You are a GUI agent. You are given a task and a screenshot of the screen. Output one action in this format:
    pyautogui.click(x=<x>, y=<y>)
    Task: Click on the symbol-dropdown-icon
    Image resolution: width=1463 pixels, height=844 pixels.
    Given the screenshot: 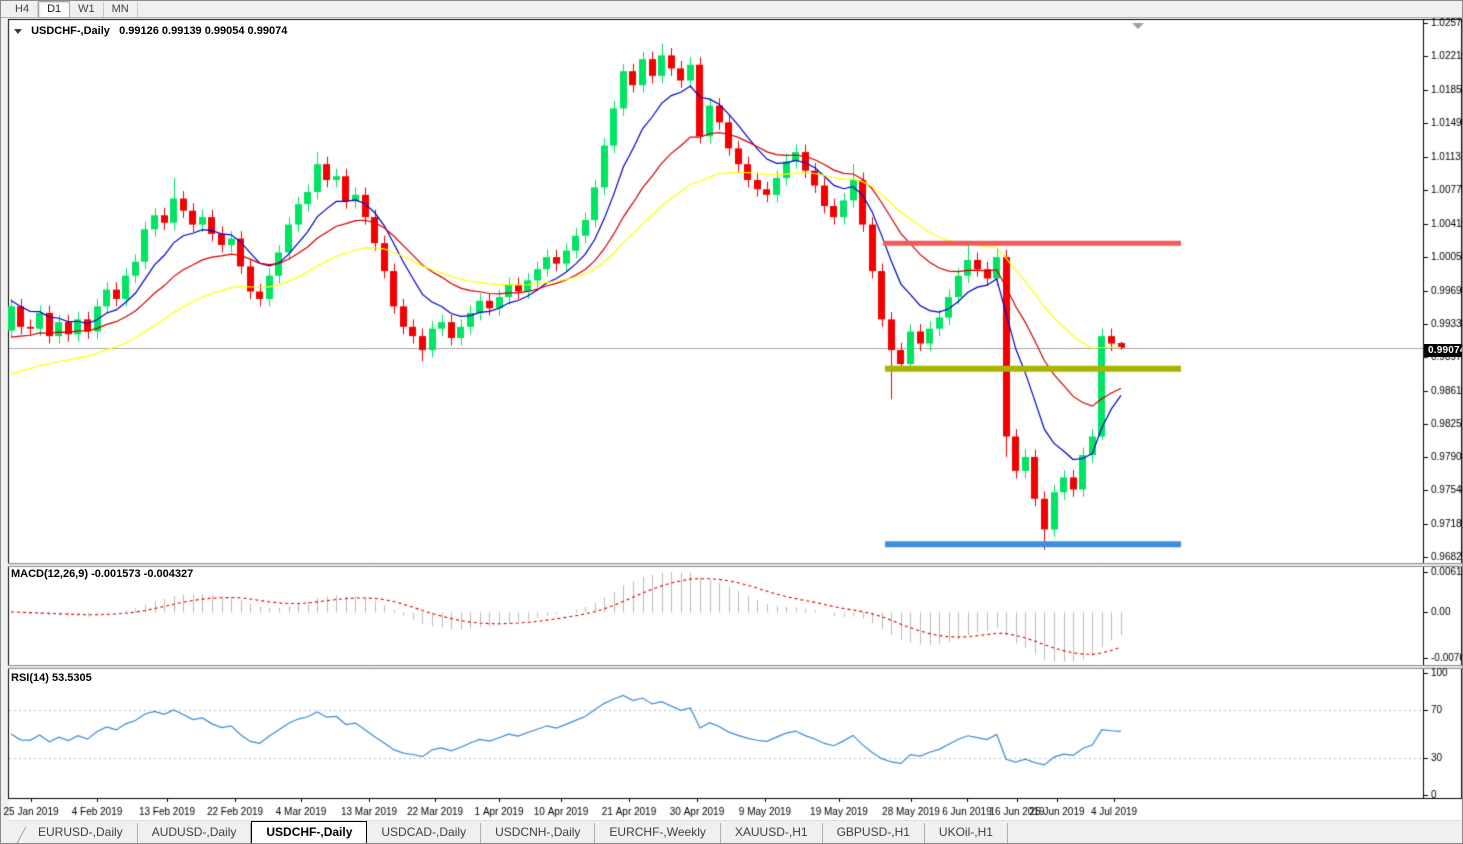 What is the action you would take?
    pyautogui.click(x=18, y=31)
    